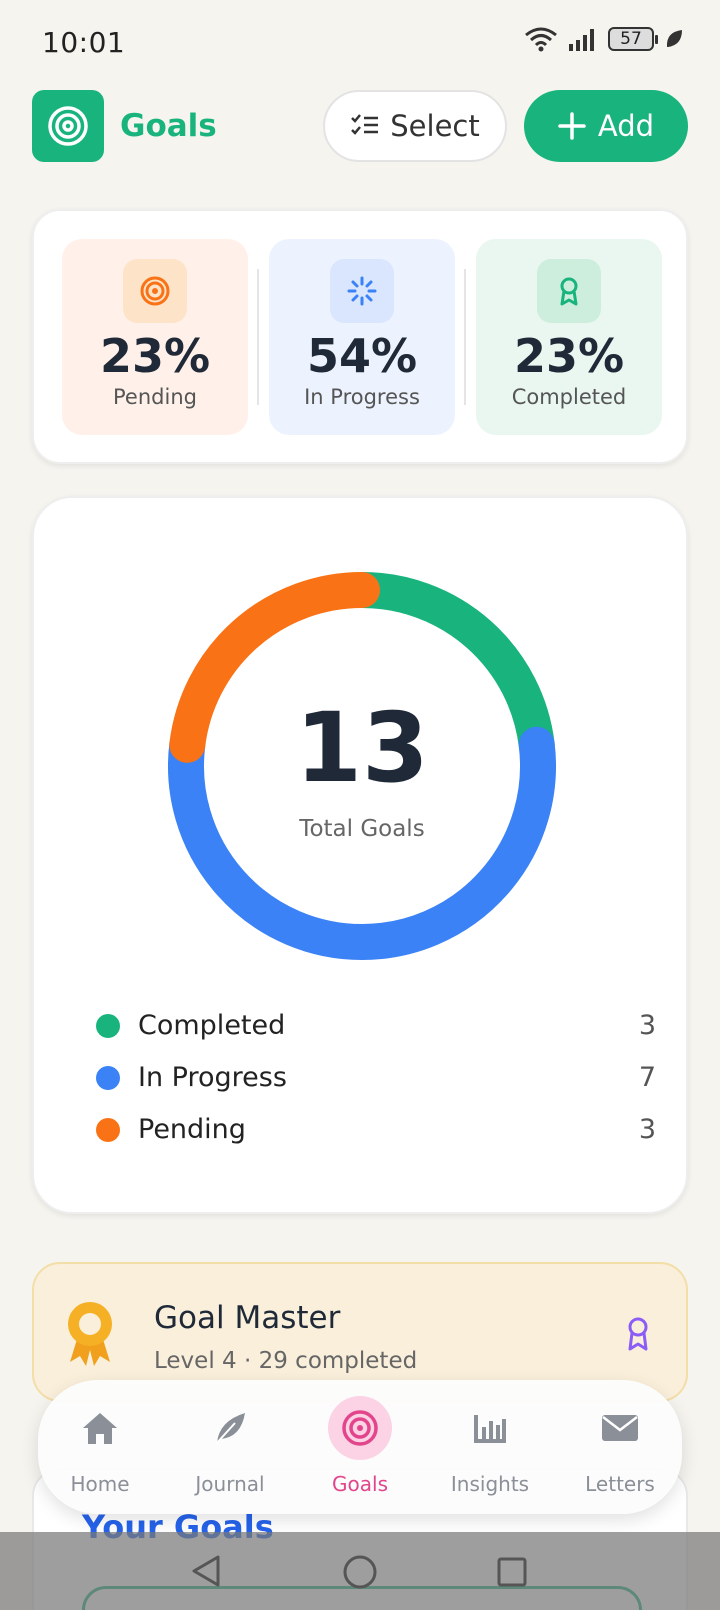 The image size is (720, 1610). I want to click on system-nav-bar, so click(360, 1571).